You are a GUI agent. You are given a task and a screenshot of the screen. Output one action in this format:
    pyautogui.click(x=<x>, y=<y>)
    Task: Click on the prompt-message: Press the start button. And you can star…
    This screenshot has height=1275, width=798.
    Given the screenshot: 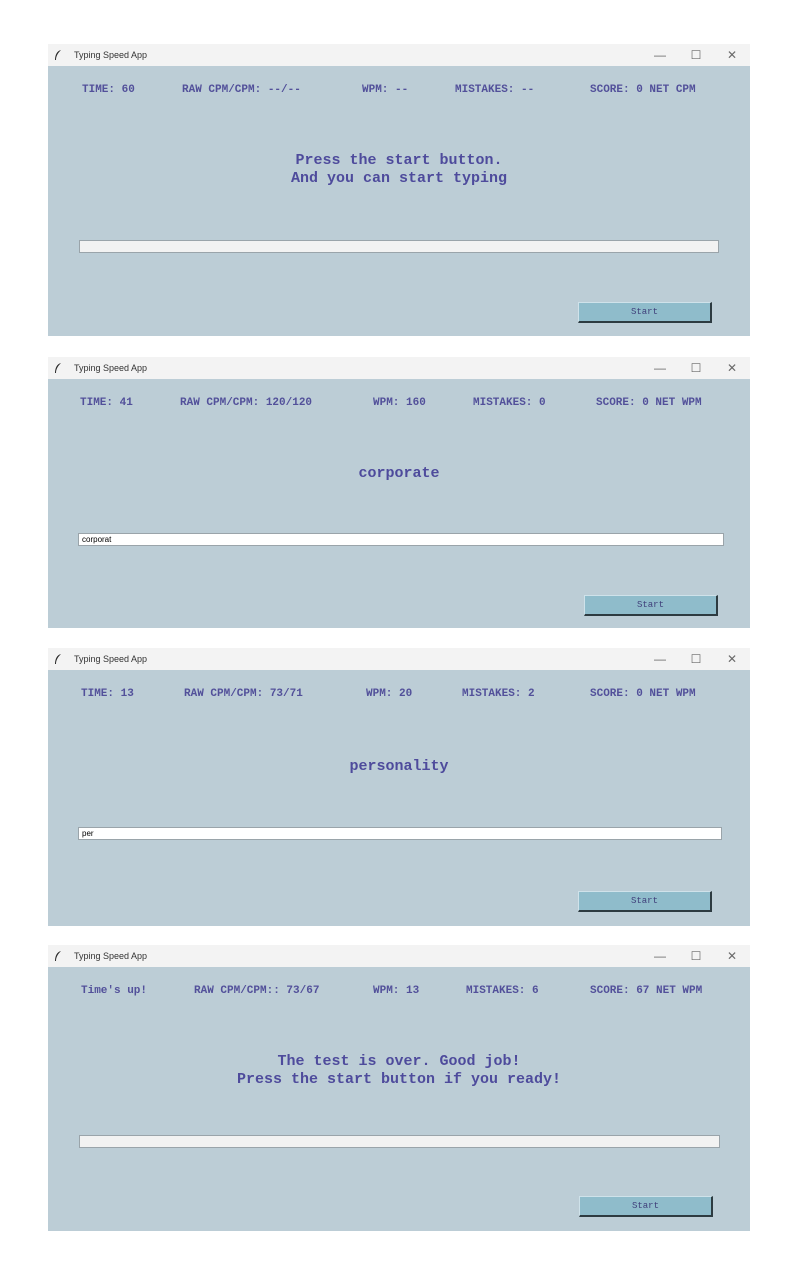 What is the action you would take?
    pyautogui.click(x=399, y=169)
    